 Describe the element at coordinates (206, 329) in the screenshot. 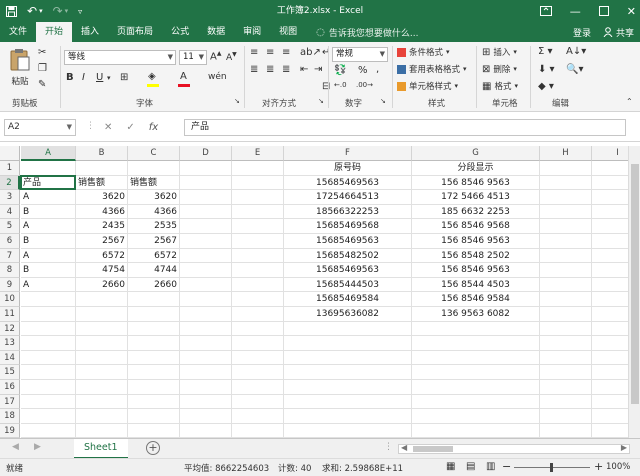

I see `cell-d12` at that location.